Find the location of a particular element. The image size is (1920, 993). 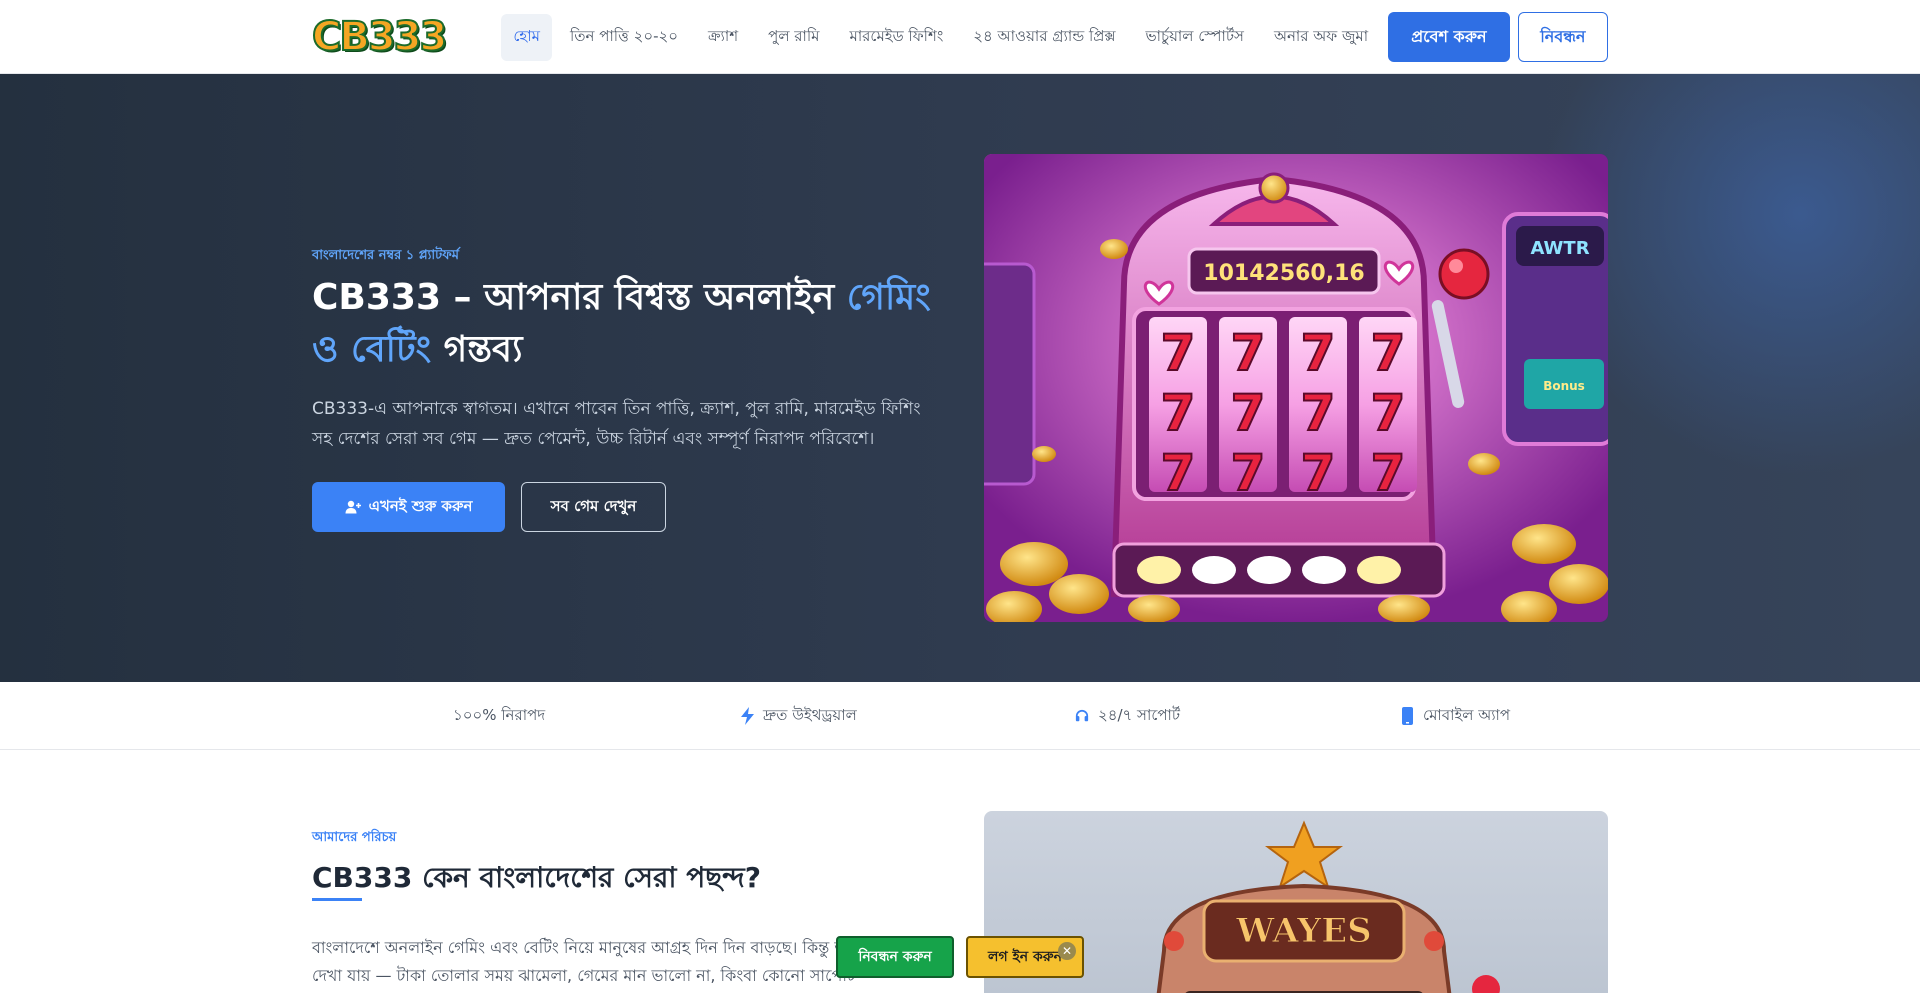

about-sign-text: WAYES is located at coordinates (1303, 931).